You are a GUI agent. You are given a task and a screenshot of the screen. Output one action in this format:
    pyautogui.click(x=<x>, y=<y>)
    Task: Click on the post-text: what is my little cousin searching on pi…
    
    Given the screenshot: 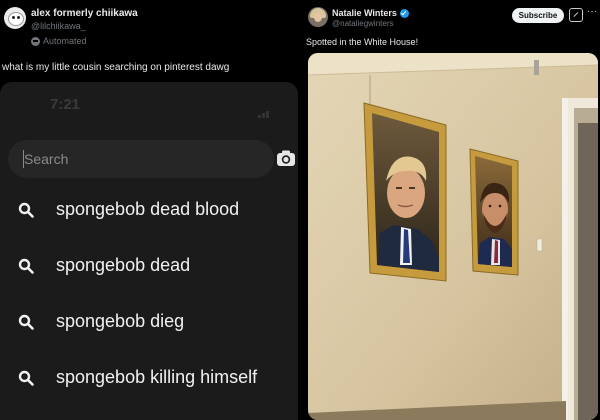 What is the action you would take?
    pyautogui.click(x=116, y=67)
    